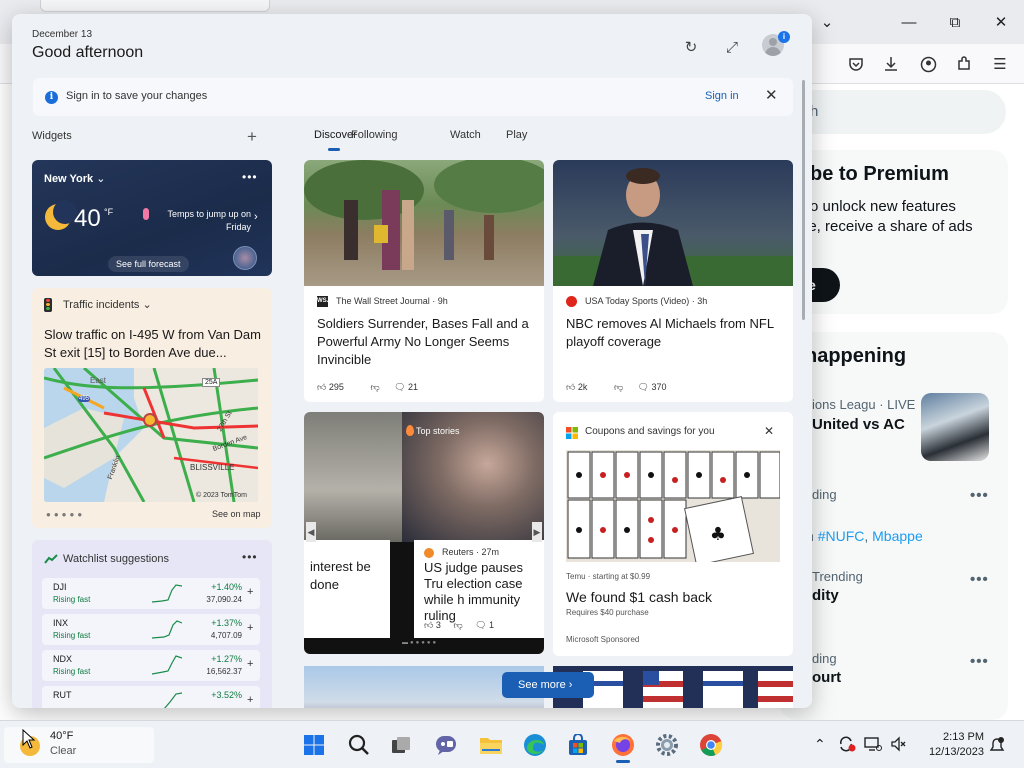 The image size is (1024, 768). Describe the element at coordinates (646, 301) in the screenshot. I see `news-source: USA Today Sports (Video) · 3h` at that location.